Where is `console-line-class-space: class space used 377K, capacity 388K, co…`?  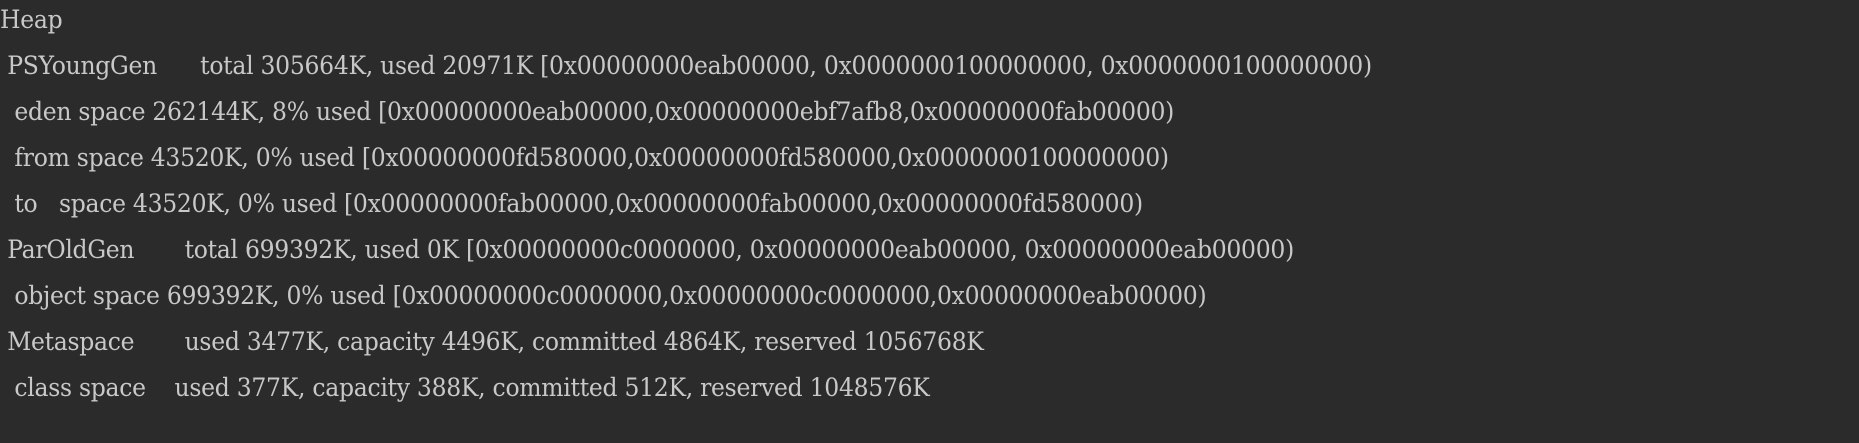
console-line-class-space: class space used 377K, capacity 388K, co… is located at coordinates (465, 387).